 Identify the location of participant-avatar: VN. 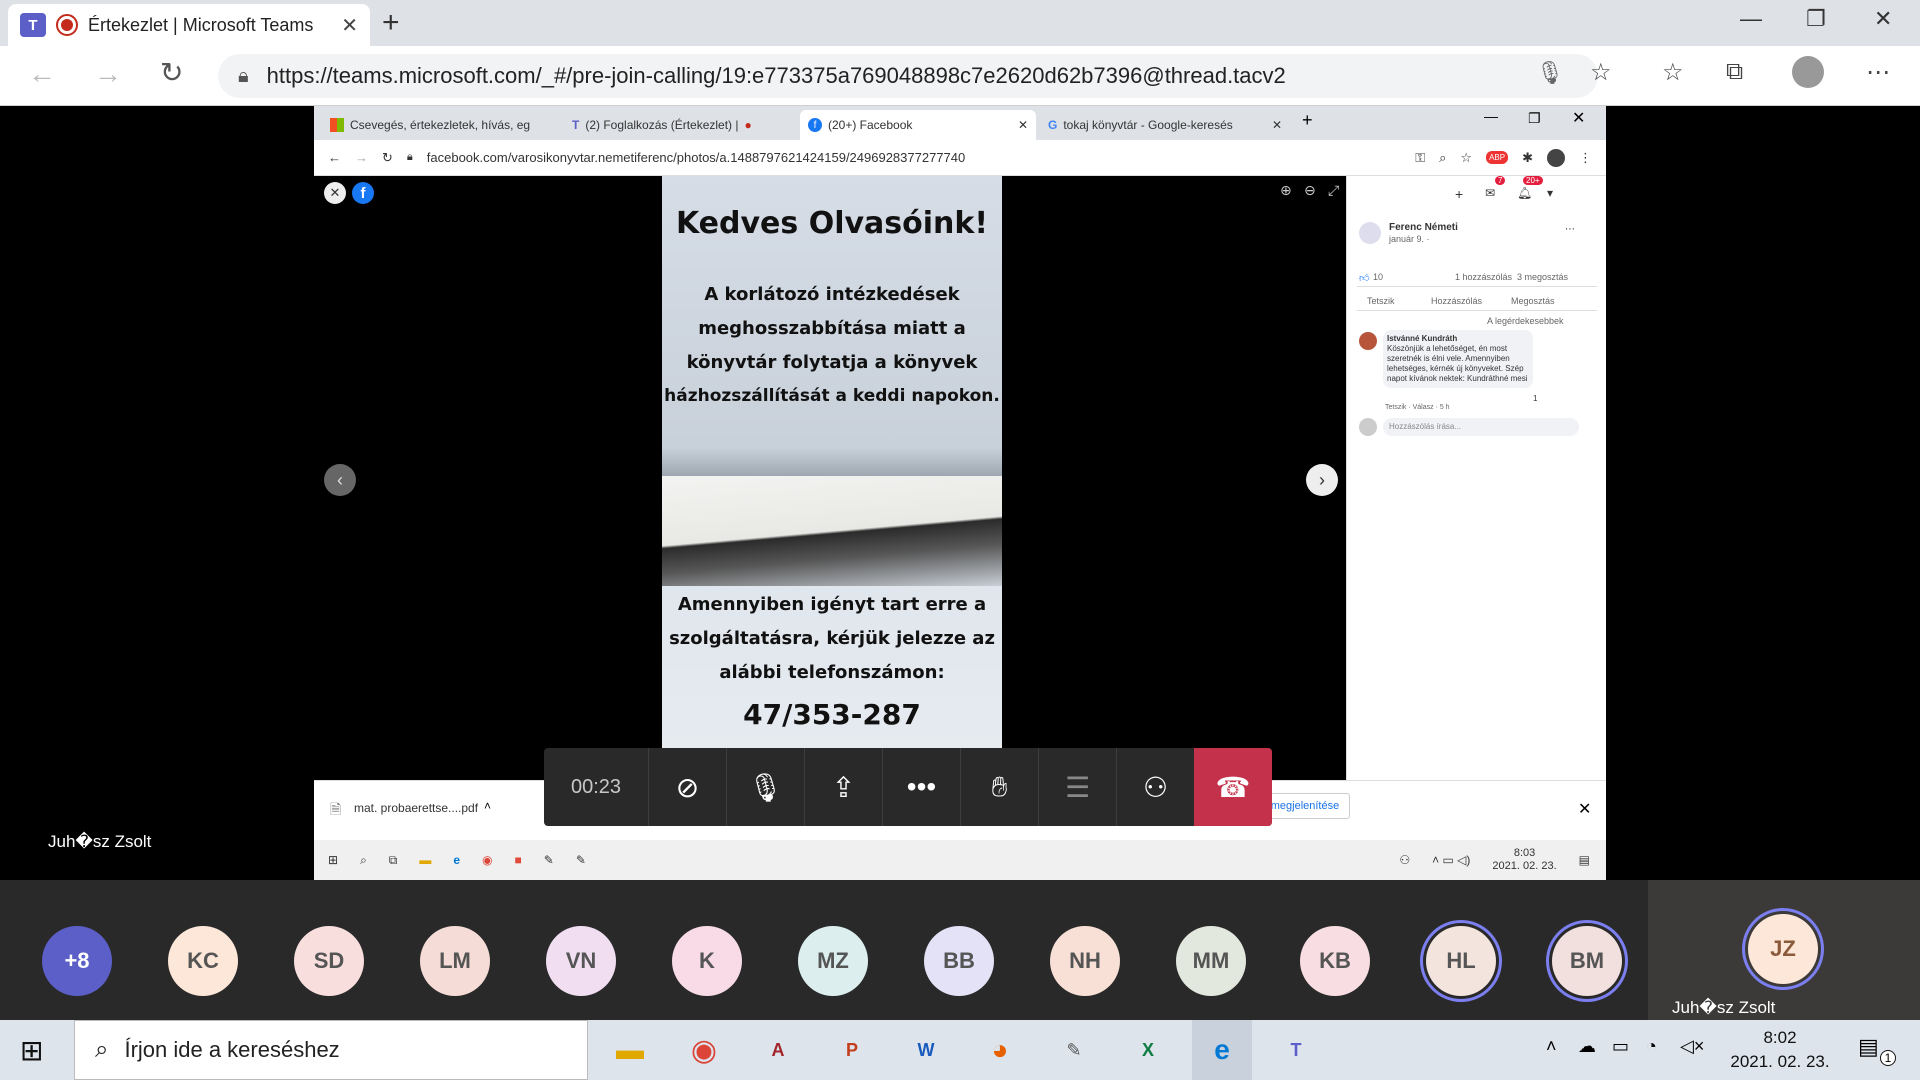
(581, 961).